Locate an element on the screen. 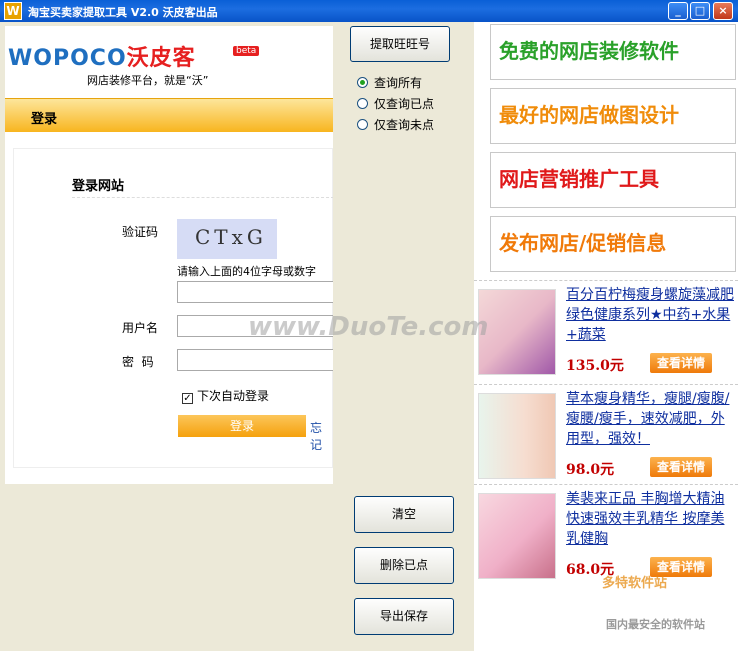 This screenshot has height=651, width=738. slogan: 网店装修平台，就是“沃” is located at coordinates (148, 80).